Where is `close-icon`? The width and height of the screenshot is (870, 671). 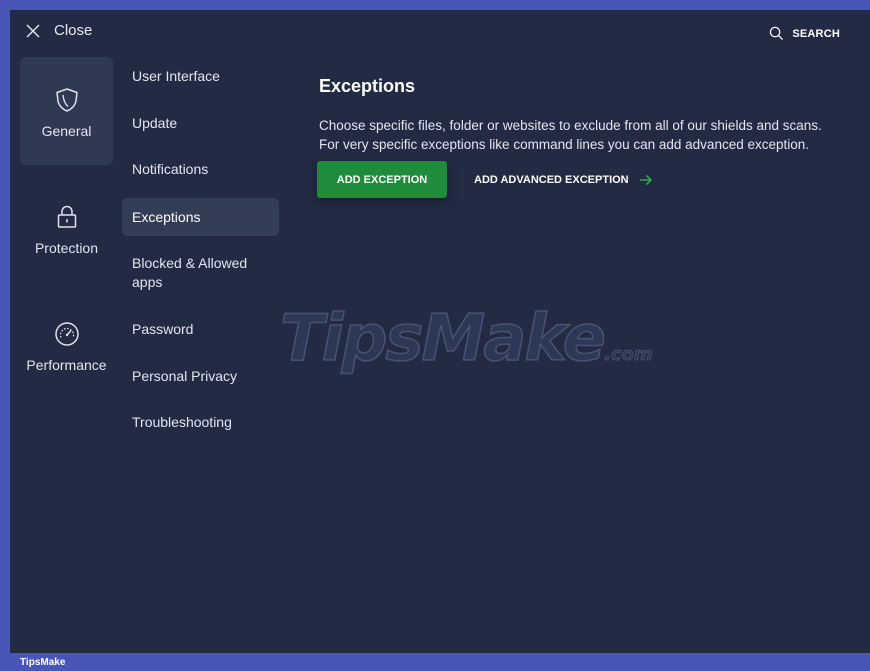 close-icon is located at coordinates (33, 30).